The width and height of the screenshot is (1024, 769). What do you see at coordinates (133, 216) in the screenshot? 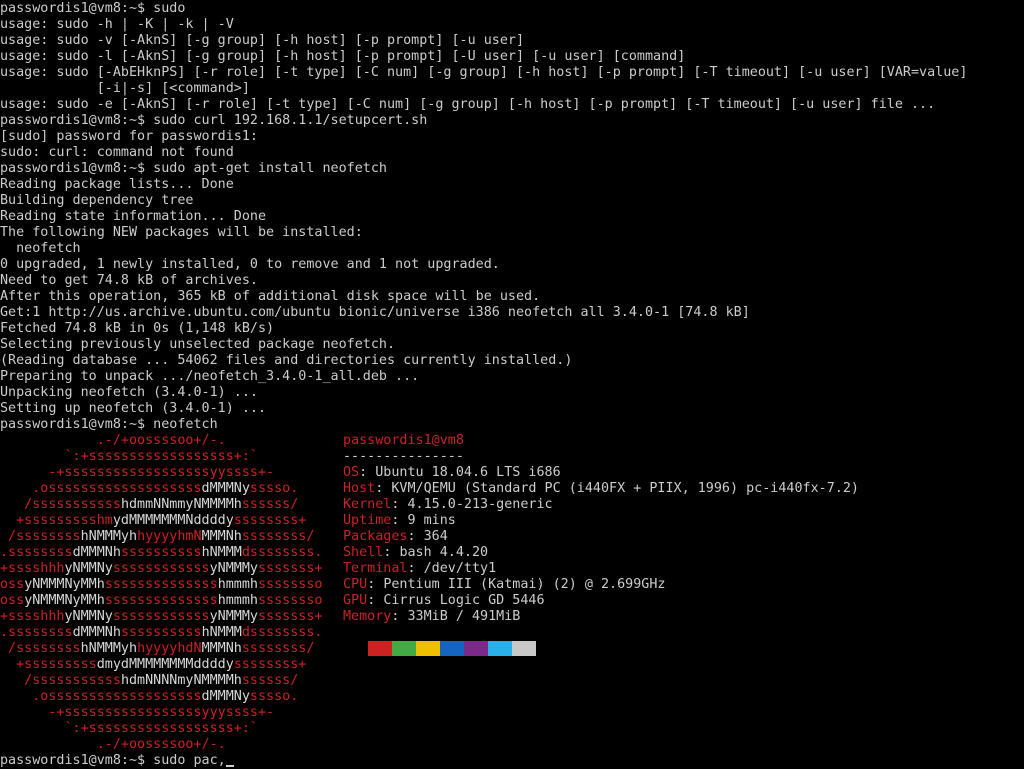
I see `terminal-line: Reading state information... Done` at bounding box center [133, 216].